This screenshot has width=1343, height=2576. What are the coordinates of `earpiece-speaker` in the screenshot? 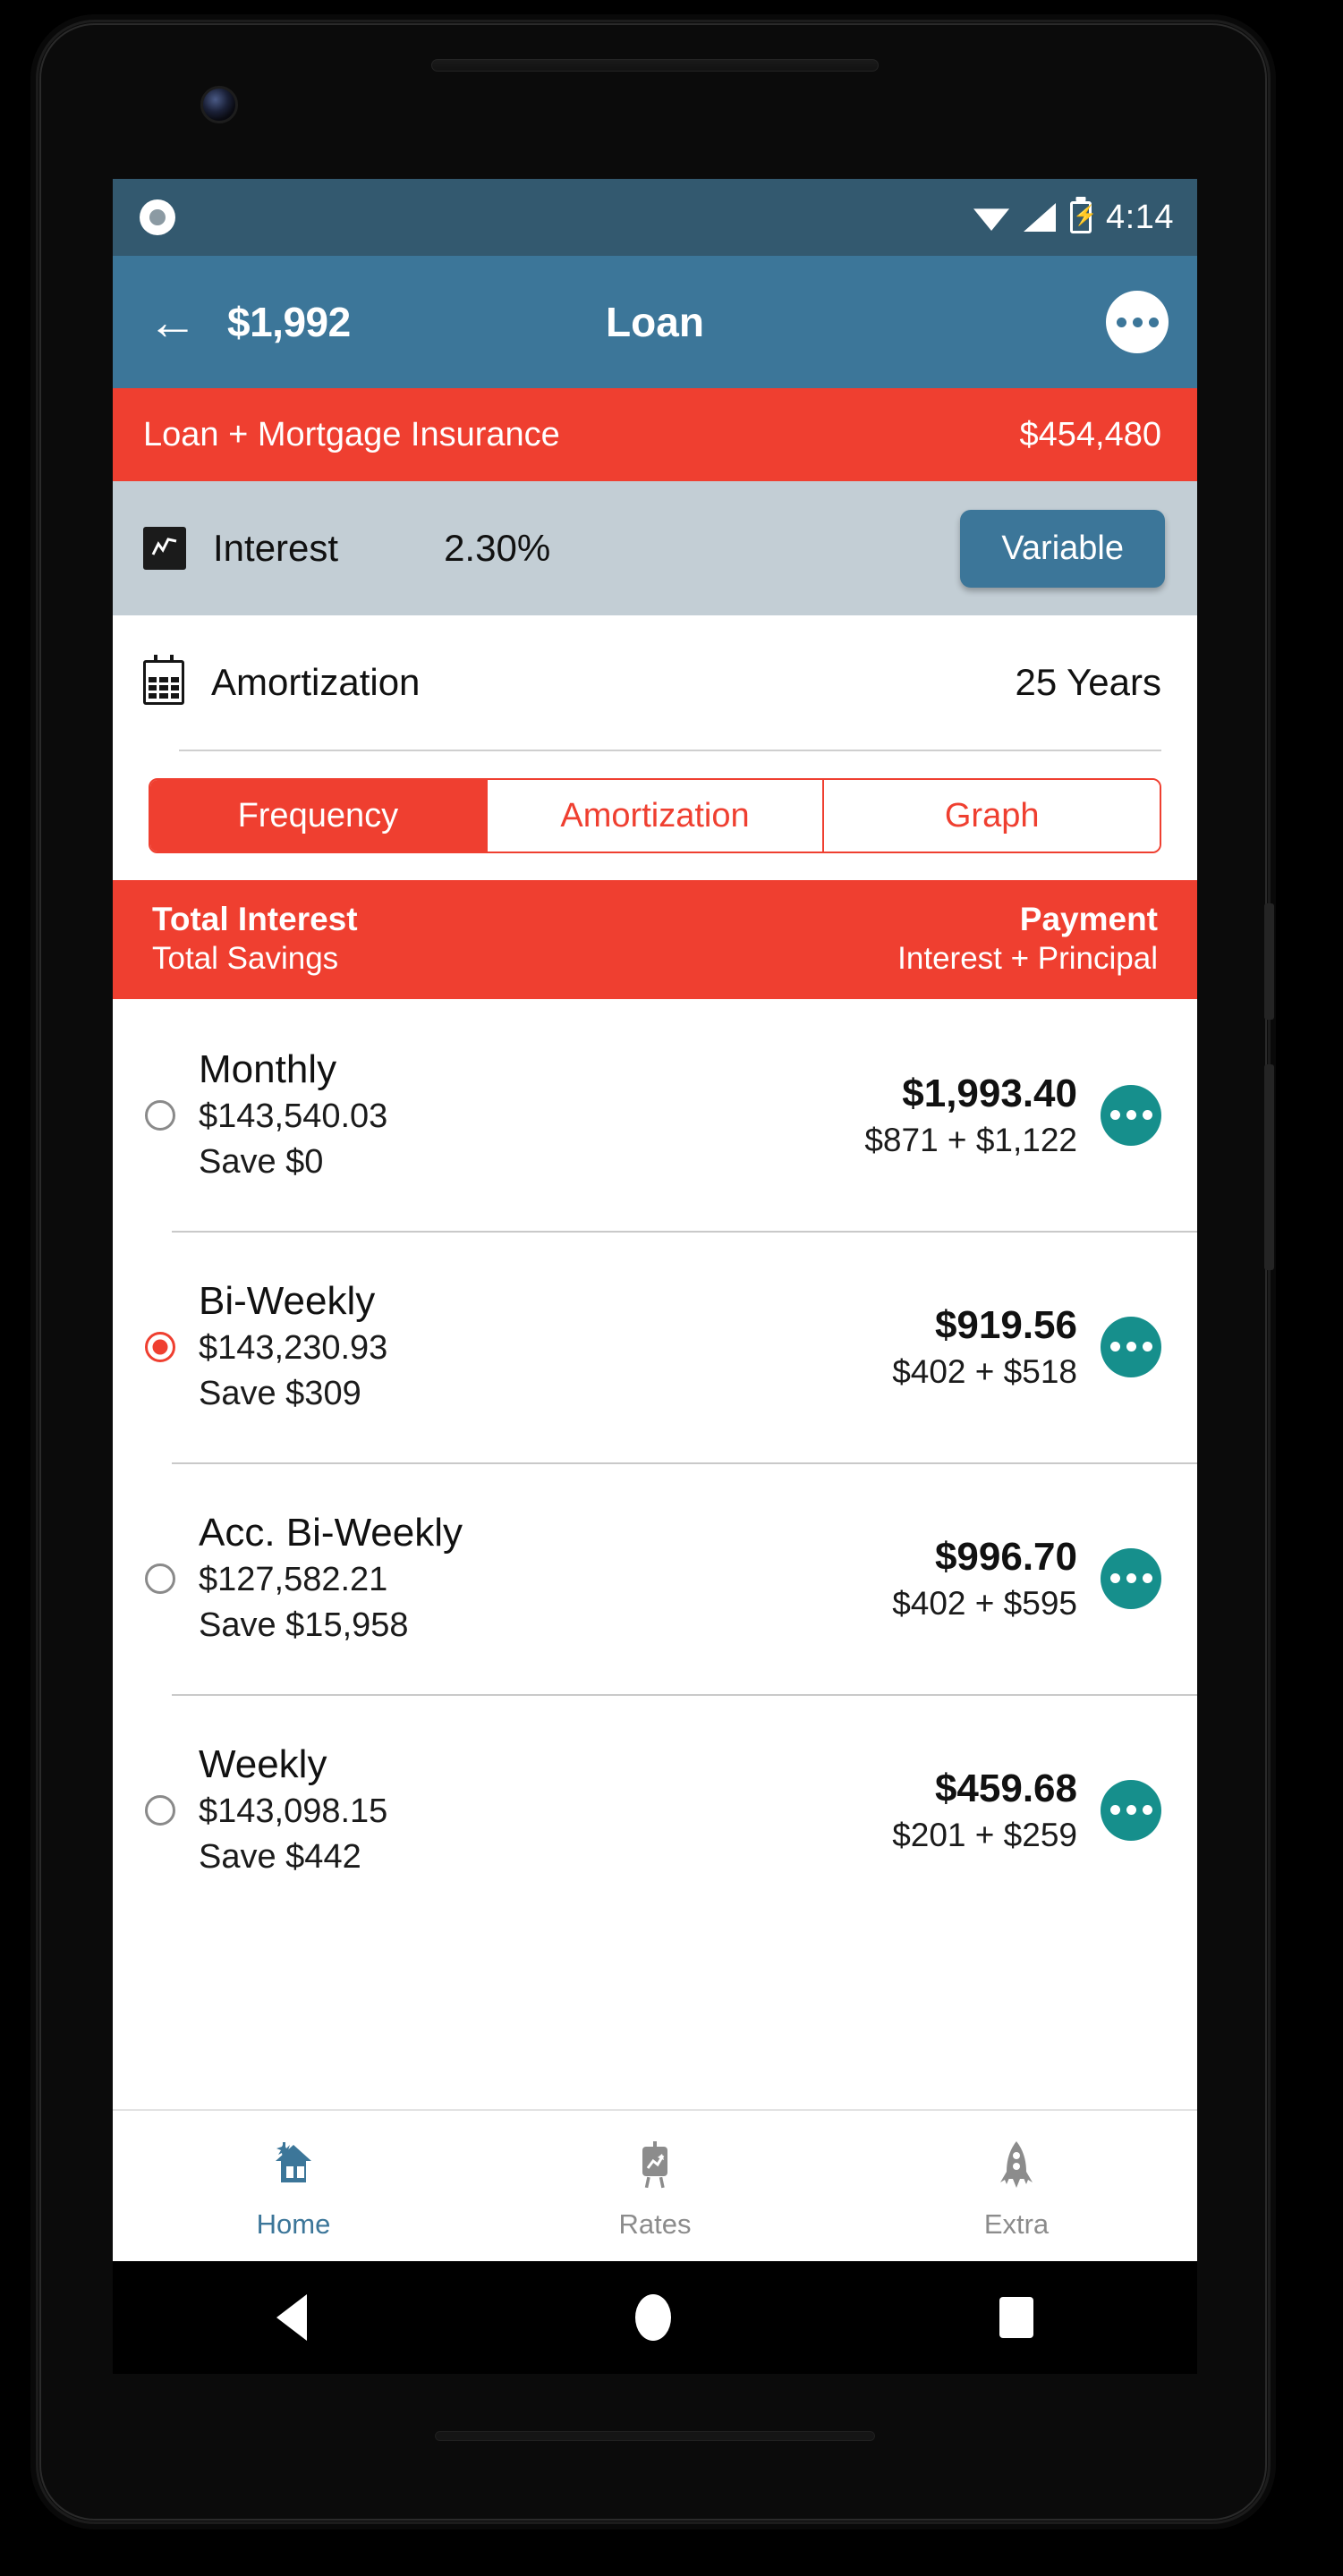 It's located at (655, 65).